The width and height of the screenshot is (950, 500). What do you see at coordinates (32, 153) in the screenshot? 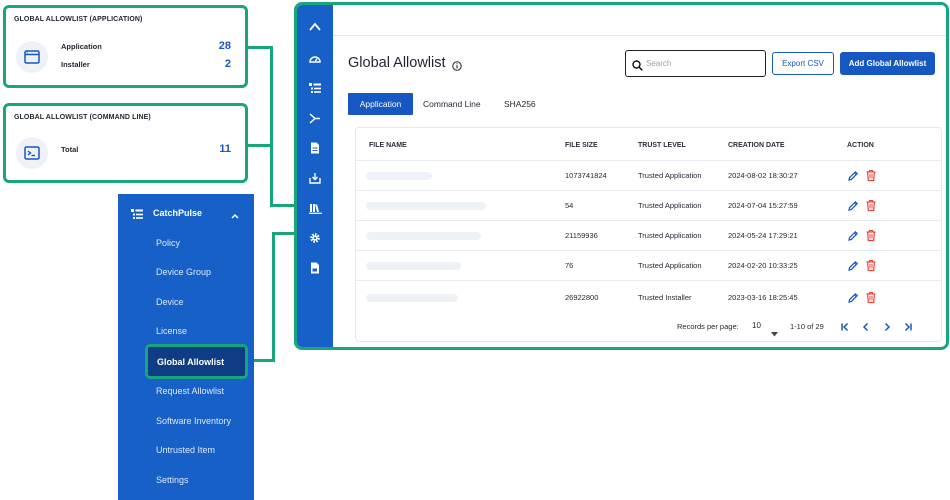
I see `terminal-icon` at bounding box center [32, 153].